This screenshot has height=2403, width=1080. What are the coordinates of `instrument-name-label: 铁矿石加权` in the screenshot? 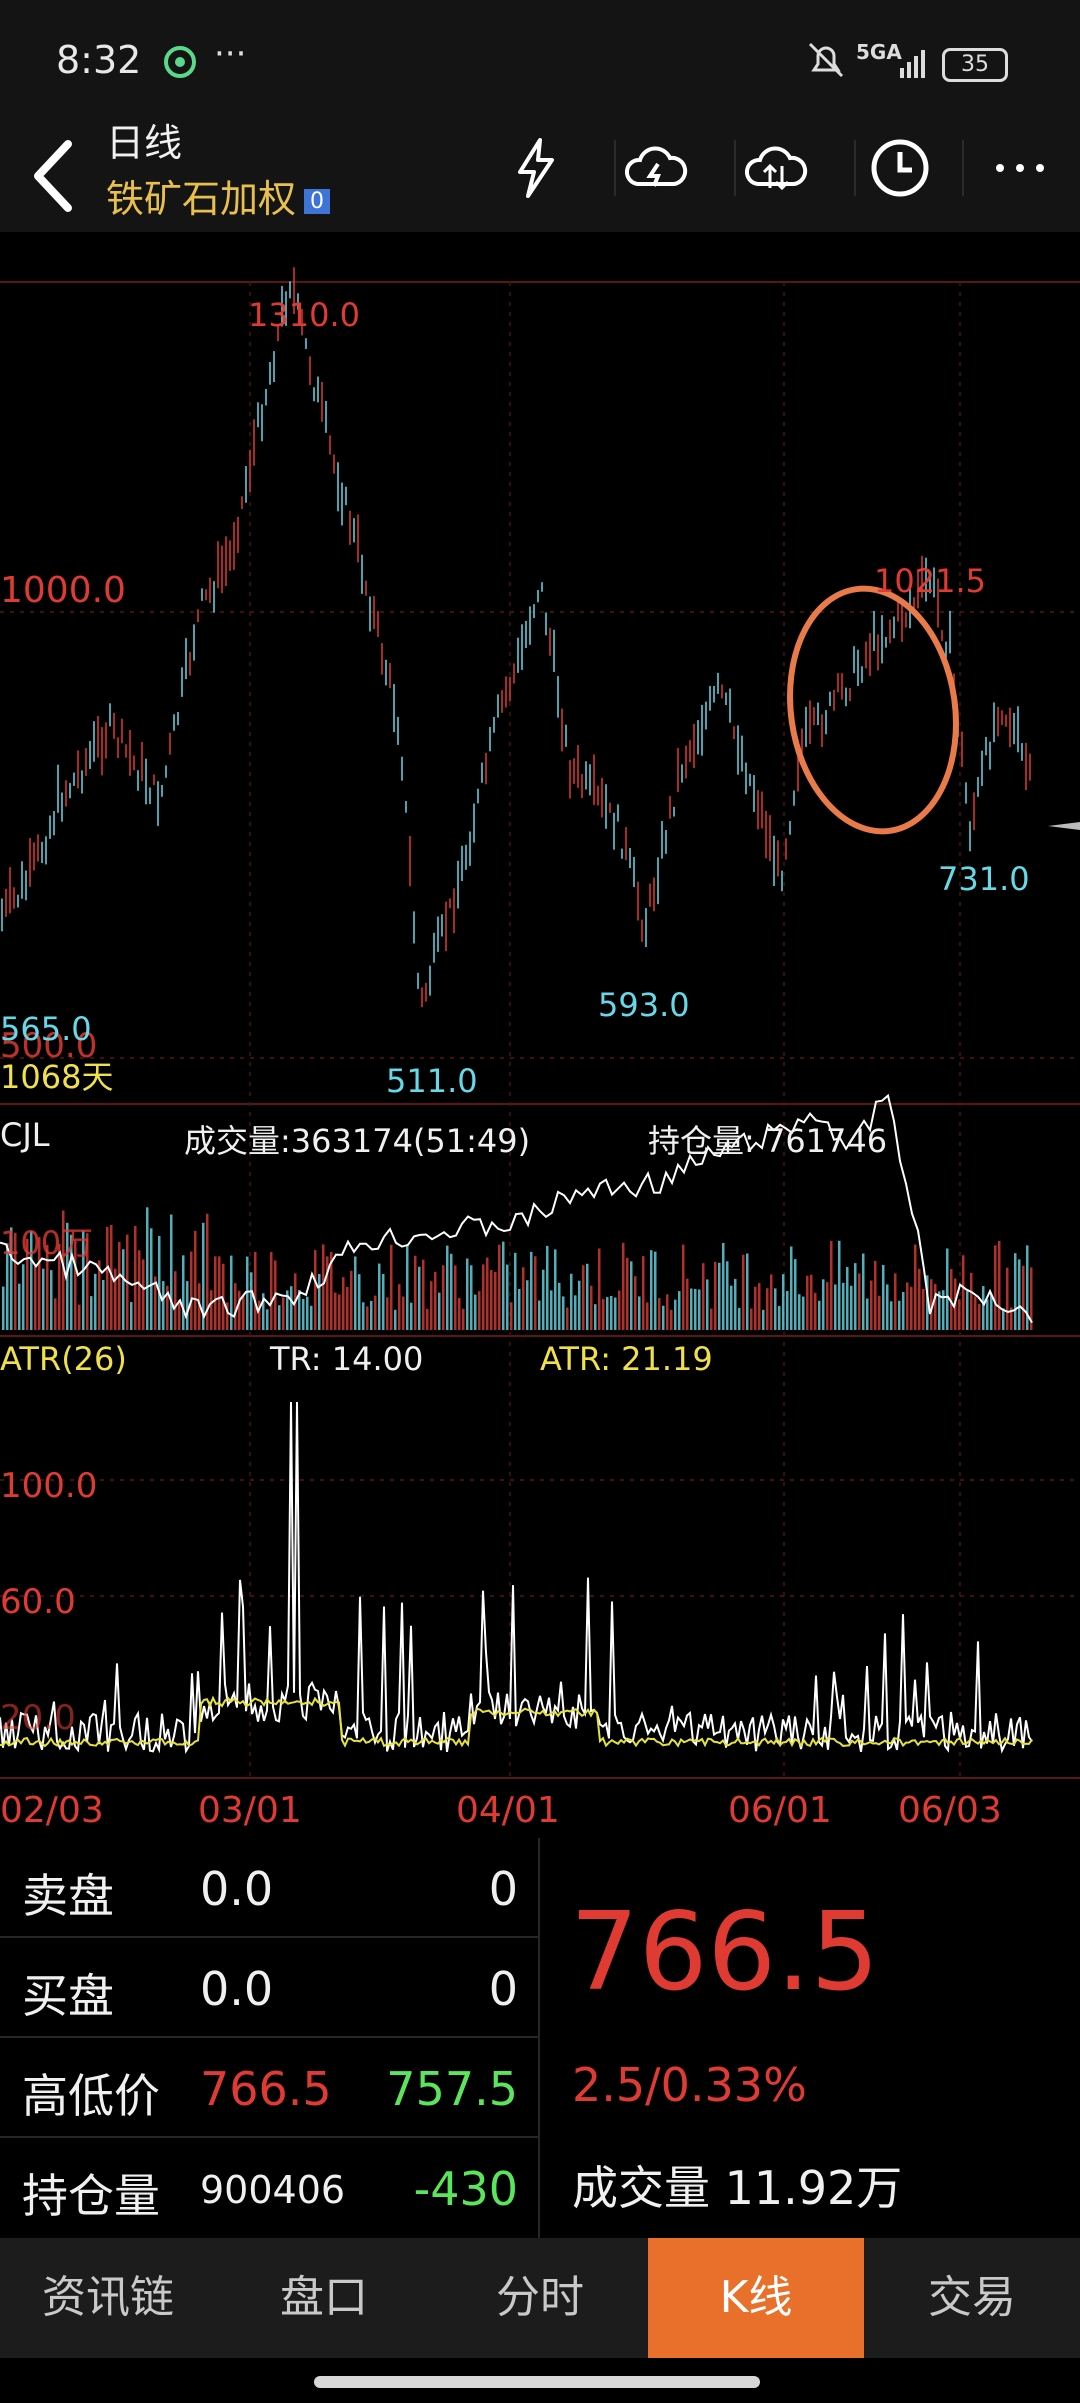 It's located at (201, 199).